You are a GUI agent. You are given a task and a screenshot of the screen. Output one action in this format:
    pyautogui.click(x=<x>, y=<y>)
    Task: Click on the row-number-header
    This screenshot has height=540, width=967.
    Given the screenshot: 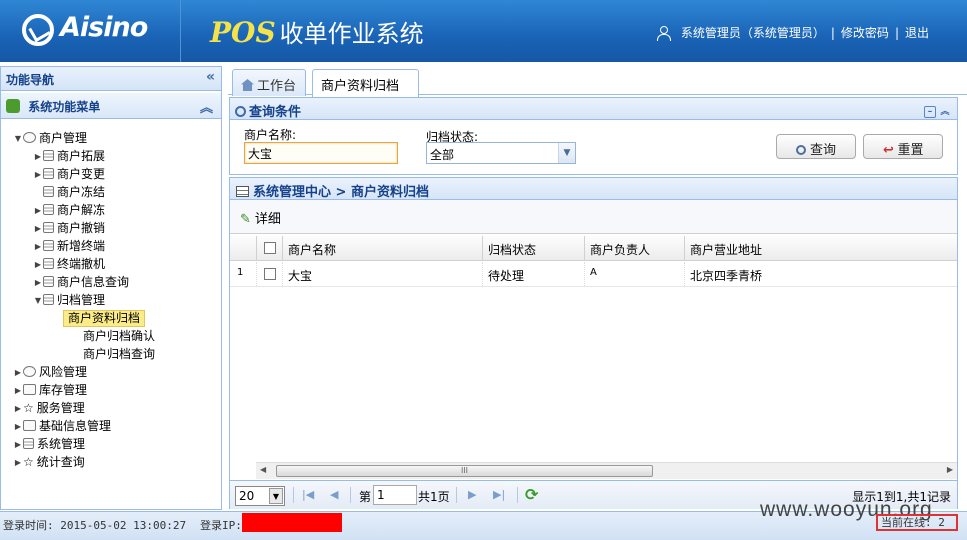 What is the action you would take?
    pyautogui.click(x=243, y=248)
    